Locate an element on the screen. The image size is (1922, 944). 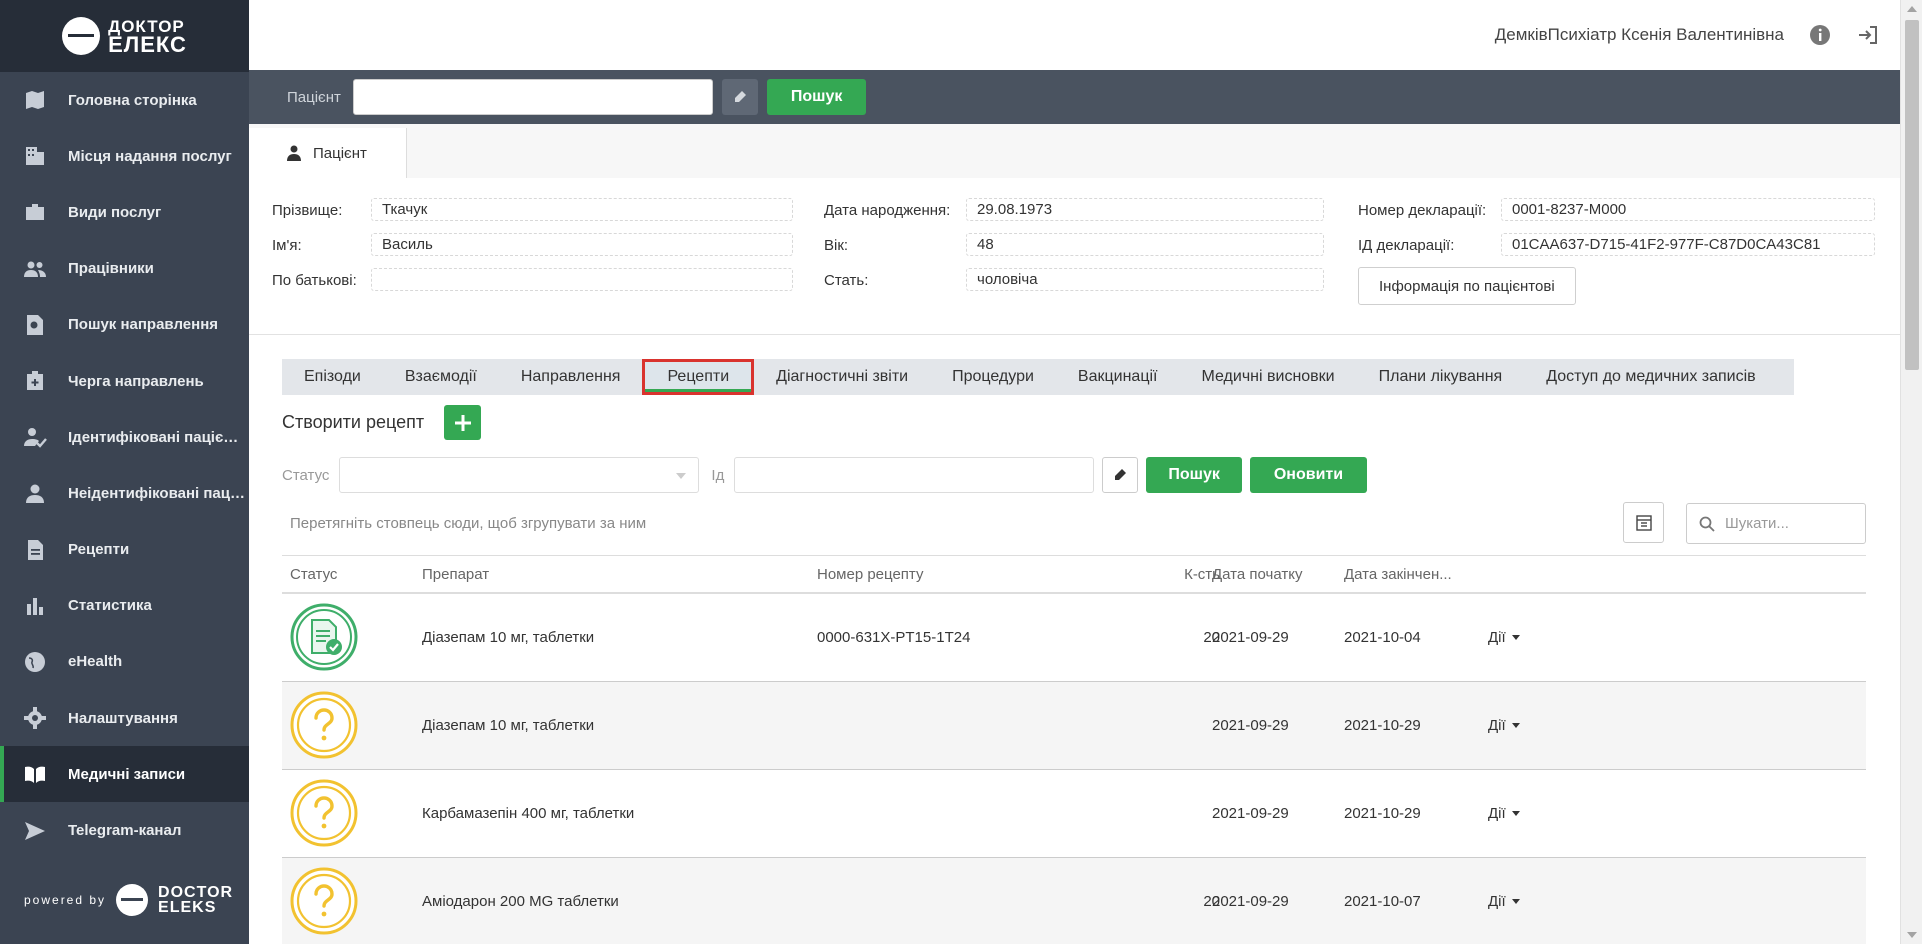
scroll-down-arrow is located at coordinates (1912, 935).